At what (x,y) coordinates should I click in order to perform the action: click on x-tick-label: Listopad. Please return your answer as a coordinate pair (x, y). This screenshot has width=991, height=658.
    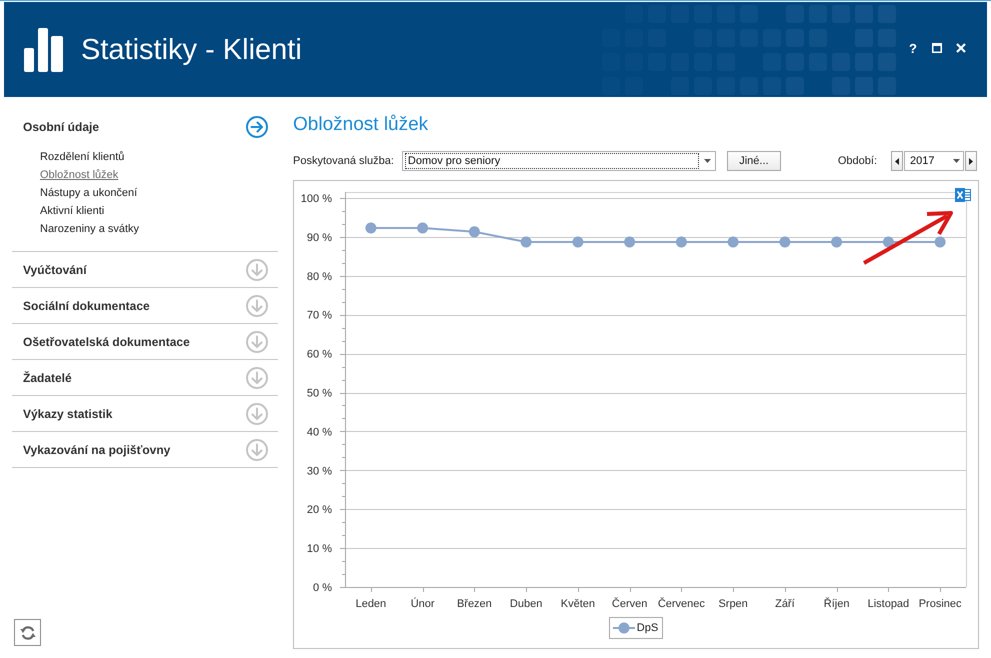
    Looking at the image, I should click on (889, 604).